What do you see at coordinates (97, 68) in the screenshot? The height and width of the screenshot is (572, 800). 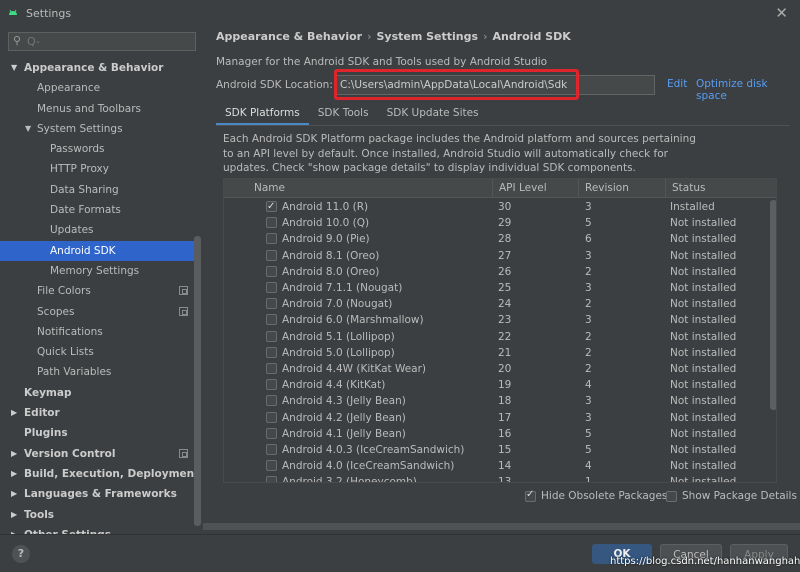 I see `sidebar-item: ▼ Appearance & Behavior` at bounding box center [97, 68].